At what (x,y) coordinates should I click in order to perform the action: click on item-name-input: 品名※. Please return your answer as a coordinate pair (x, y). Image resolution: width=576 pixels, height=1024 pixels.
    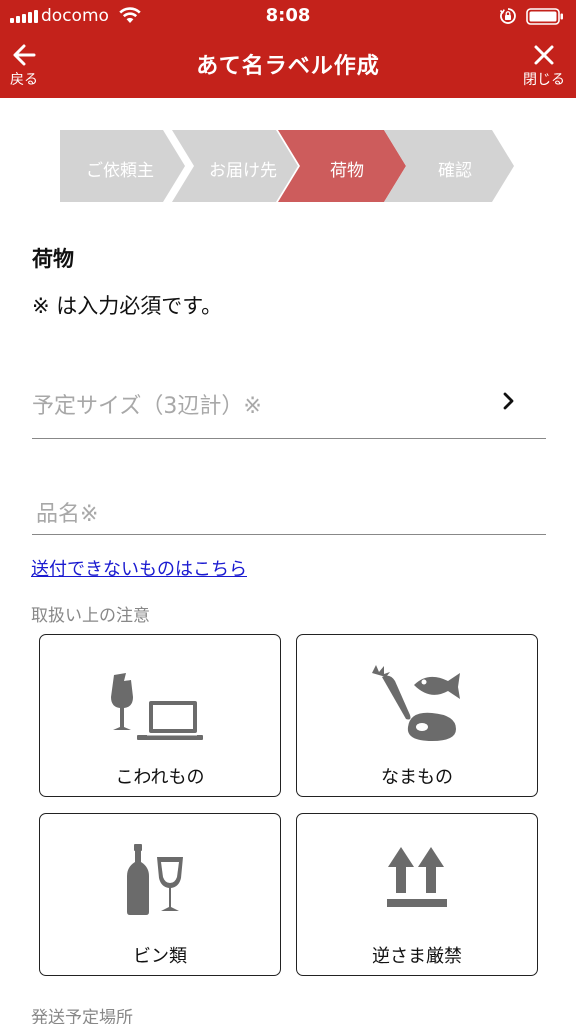
    Looking at the image, I should click on (289, 511).